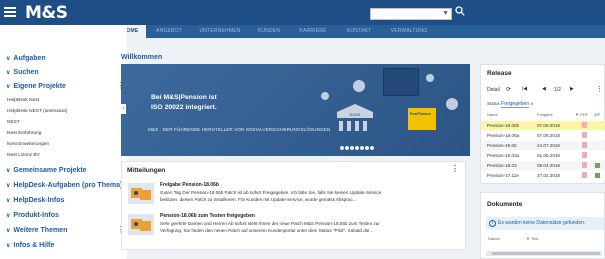 The image size is (605, 259). What do you see at coordinates (355, 120) in the screenshot?
I see `bank-image: BANK` at bounding box center [355, 120].